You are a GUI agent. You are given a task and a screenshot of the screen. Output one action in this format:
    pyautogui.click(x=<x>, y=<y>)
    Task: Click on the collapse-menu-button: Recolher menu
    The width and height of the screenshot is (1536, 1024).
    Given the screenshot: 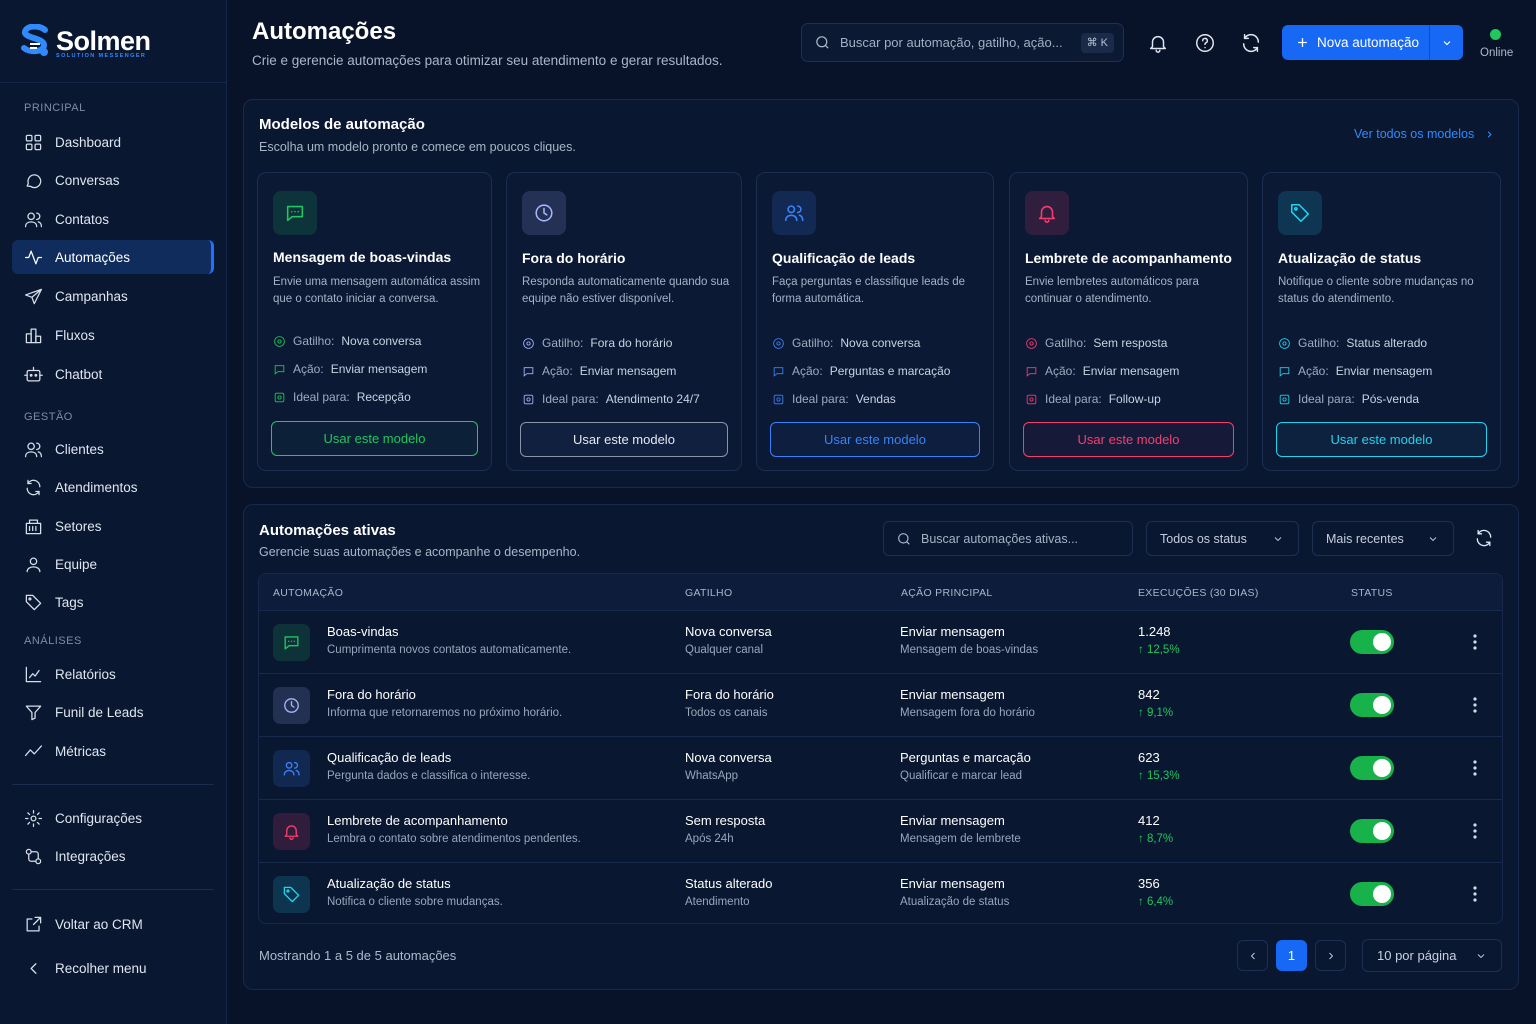 What is the action you would take?
    pyautogui.click(x=113, y=968)
    